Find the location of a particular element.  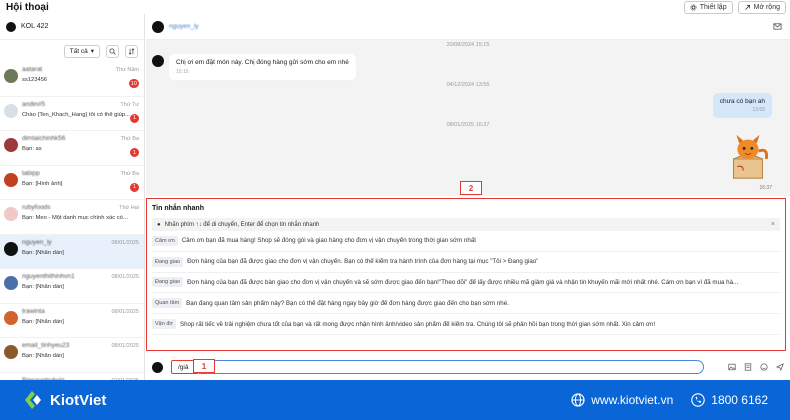

filter-dropdown: Tất cả ▾ is located at coordinates (81, 51).